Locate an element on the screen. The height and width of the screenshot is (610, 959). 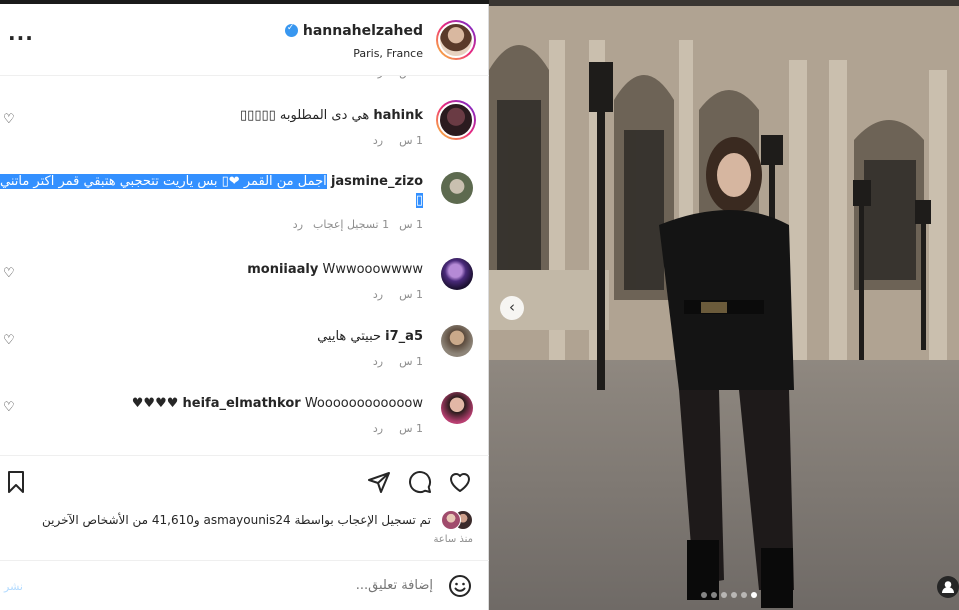
comment-username: jasmine_zizo is located at coordinates (377, 181).